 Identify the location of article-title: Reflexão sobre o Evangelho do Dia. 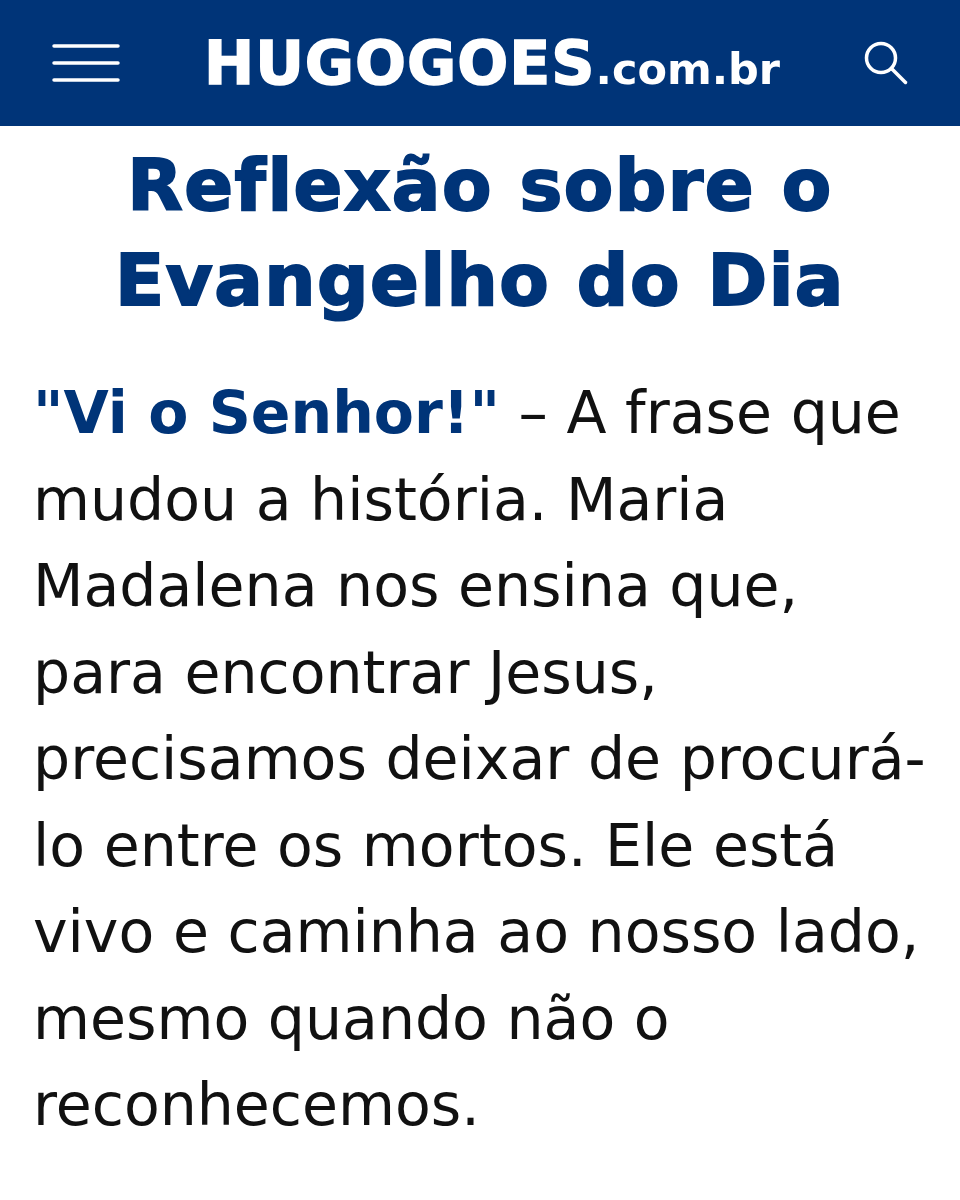
(480, 233).